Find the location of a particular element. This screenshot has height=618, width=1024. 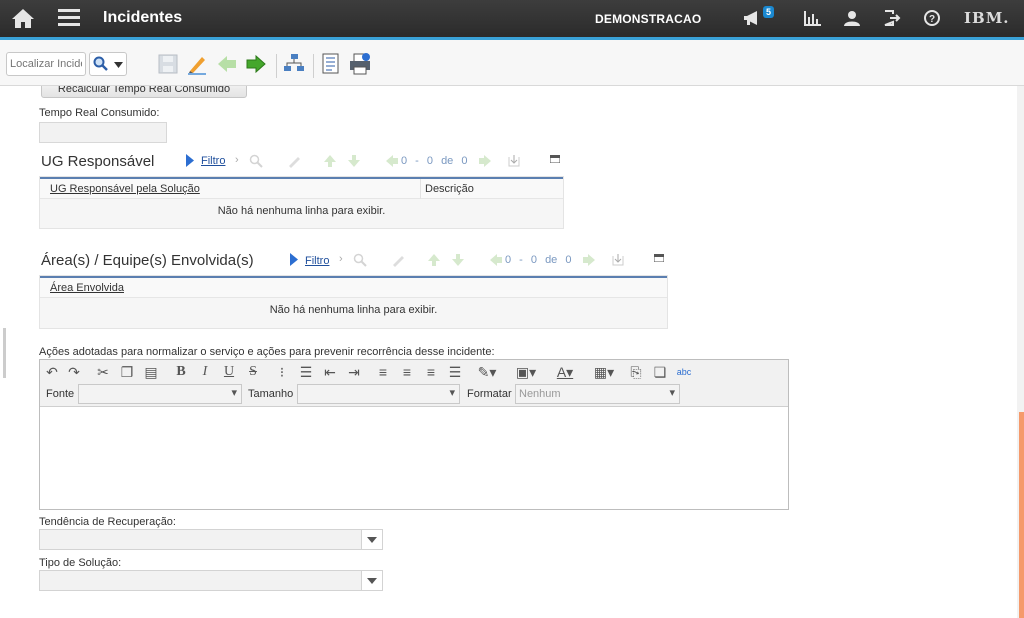

megaphone-icon is located at coordinates (752, 18).